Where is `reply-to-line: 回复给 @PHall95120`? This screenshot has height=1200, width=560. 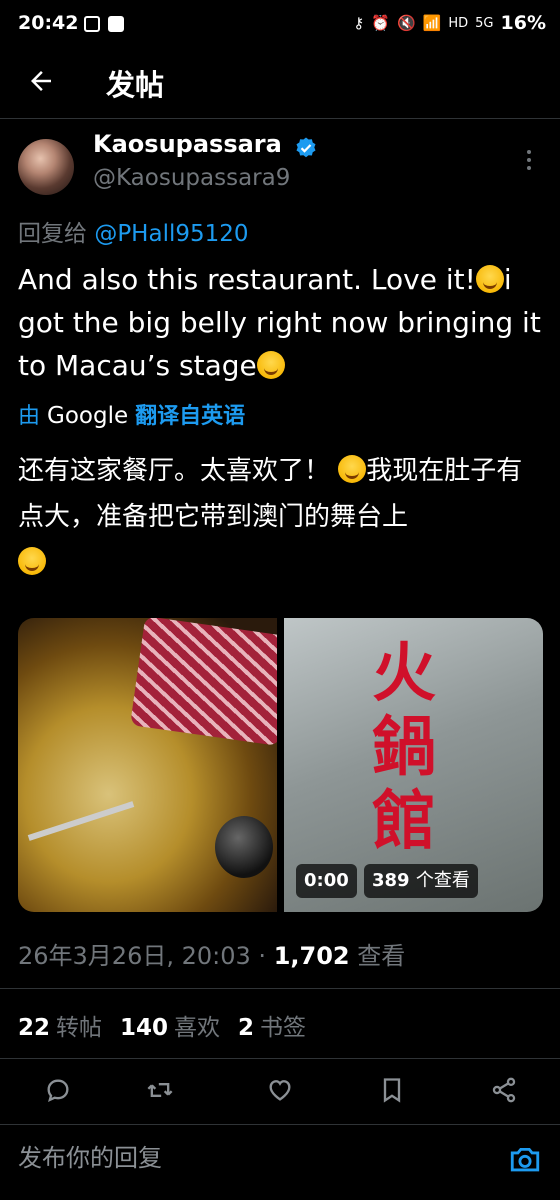 reply-to-line: 回复给 @PHall95120 is located at coordinates (133, 231).